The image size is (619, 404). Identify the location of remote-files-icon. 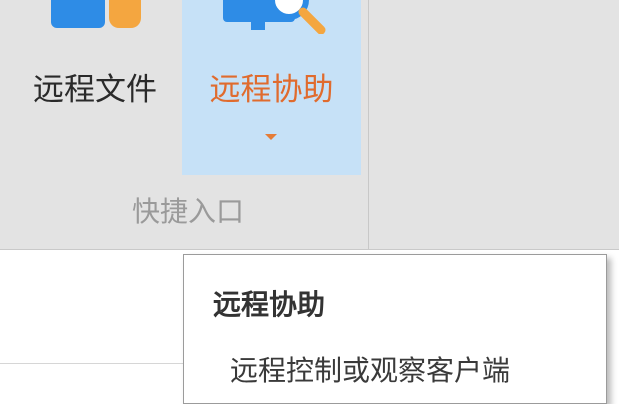
(96, 14).